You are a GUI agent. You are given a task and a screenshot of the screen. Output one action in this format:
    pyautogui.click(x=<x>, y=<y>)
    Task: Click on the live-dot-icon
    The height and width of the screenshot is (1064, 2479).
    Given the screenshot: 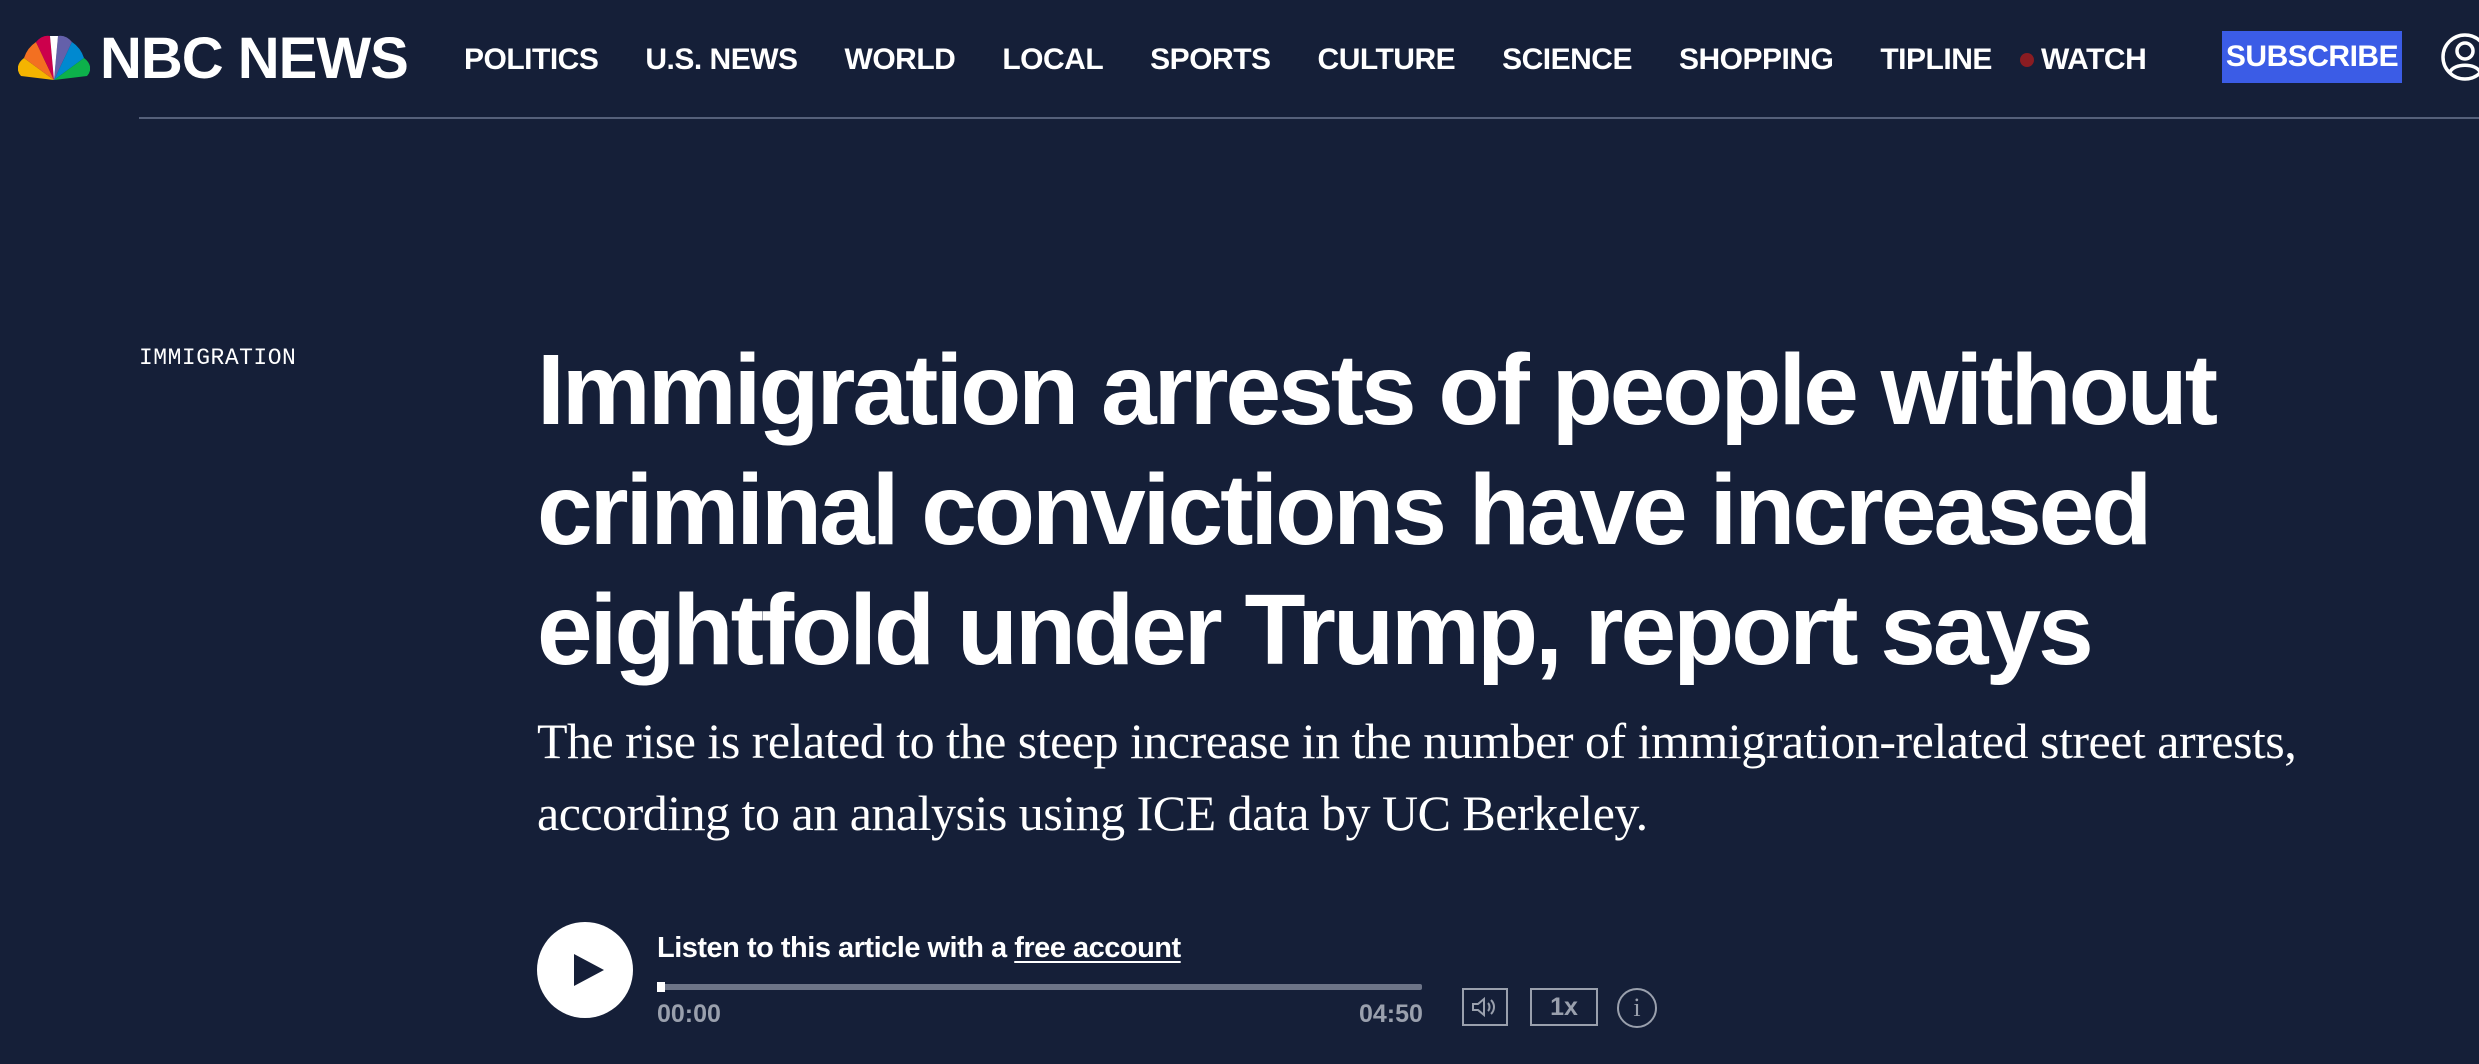 What is the action you would take?
    pyautogui.click(x=2027, y=60)
    